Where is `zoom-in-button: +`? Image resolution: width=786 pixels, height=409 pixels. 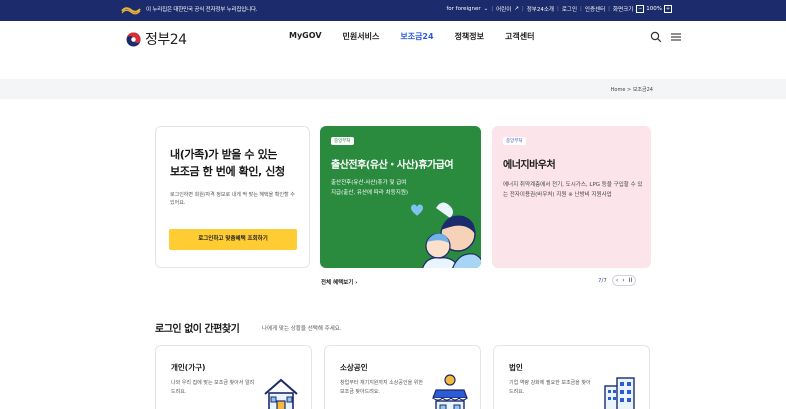 zoom-in-button: + is located at coordinates (668, 9).